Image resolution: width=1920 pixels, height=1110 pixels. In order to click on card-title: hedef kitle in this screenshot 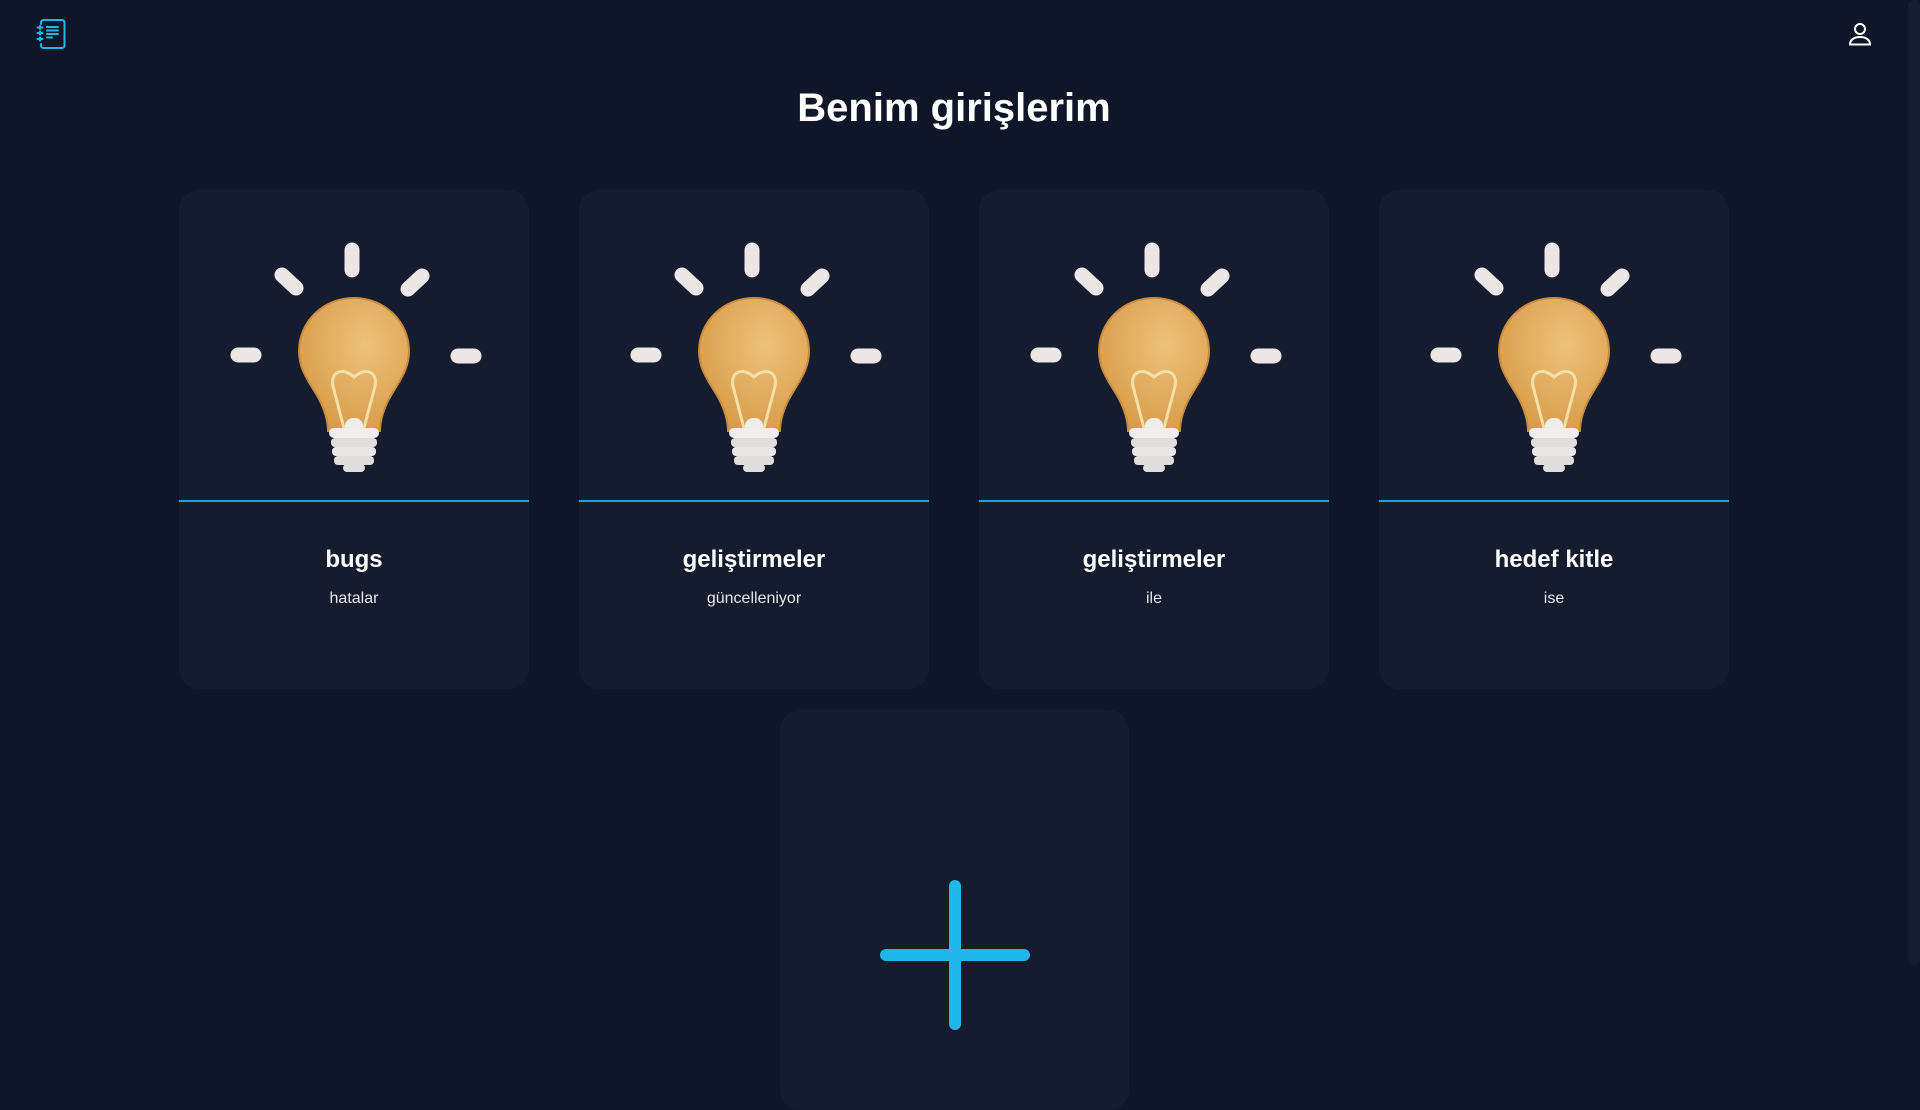, I will do `click(1554, 559)`.